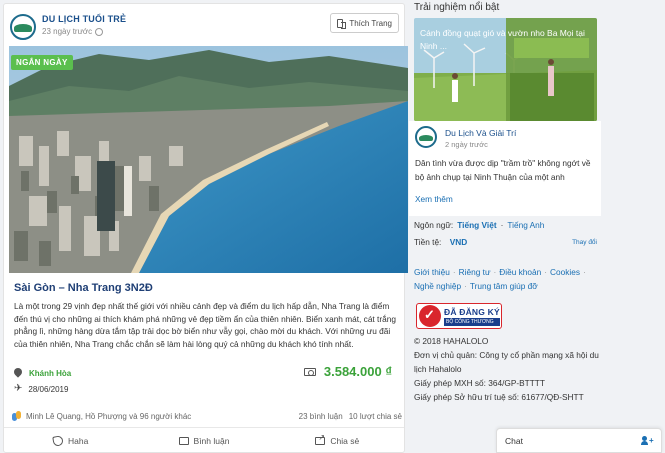  What do you see at coordinates (434, 199) in the screenshot?
I see `see-more-link: Xem thêm` at bounding box center [434, 199].